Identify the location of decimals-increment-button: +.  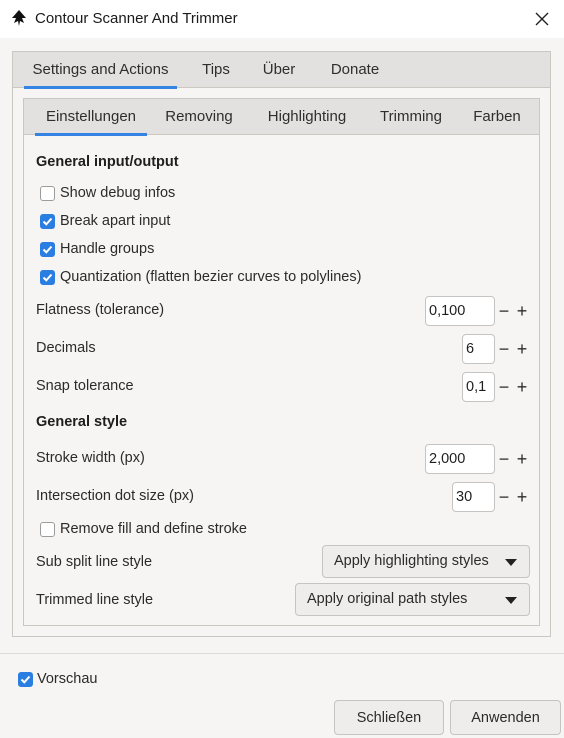
(522, 349).